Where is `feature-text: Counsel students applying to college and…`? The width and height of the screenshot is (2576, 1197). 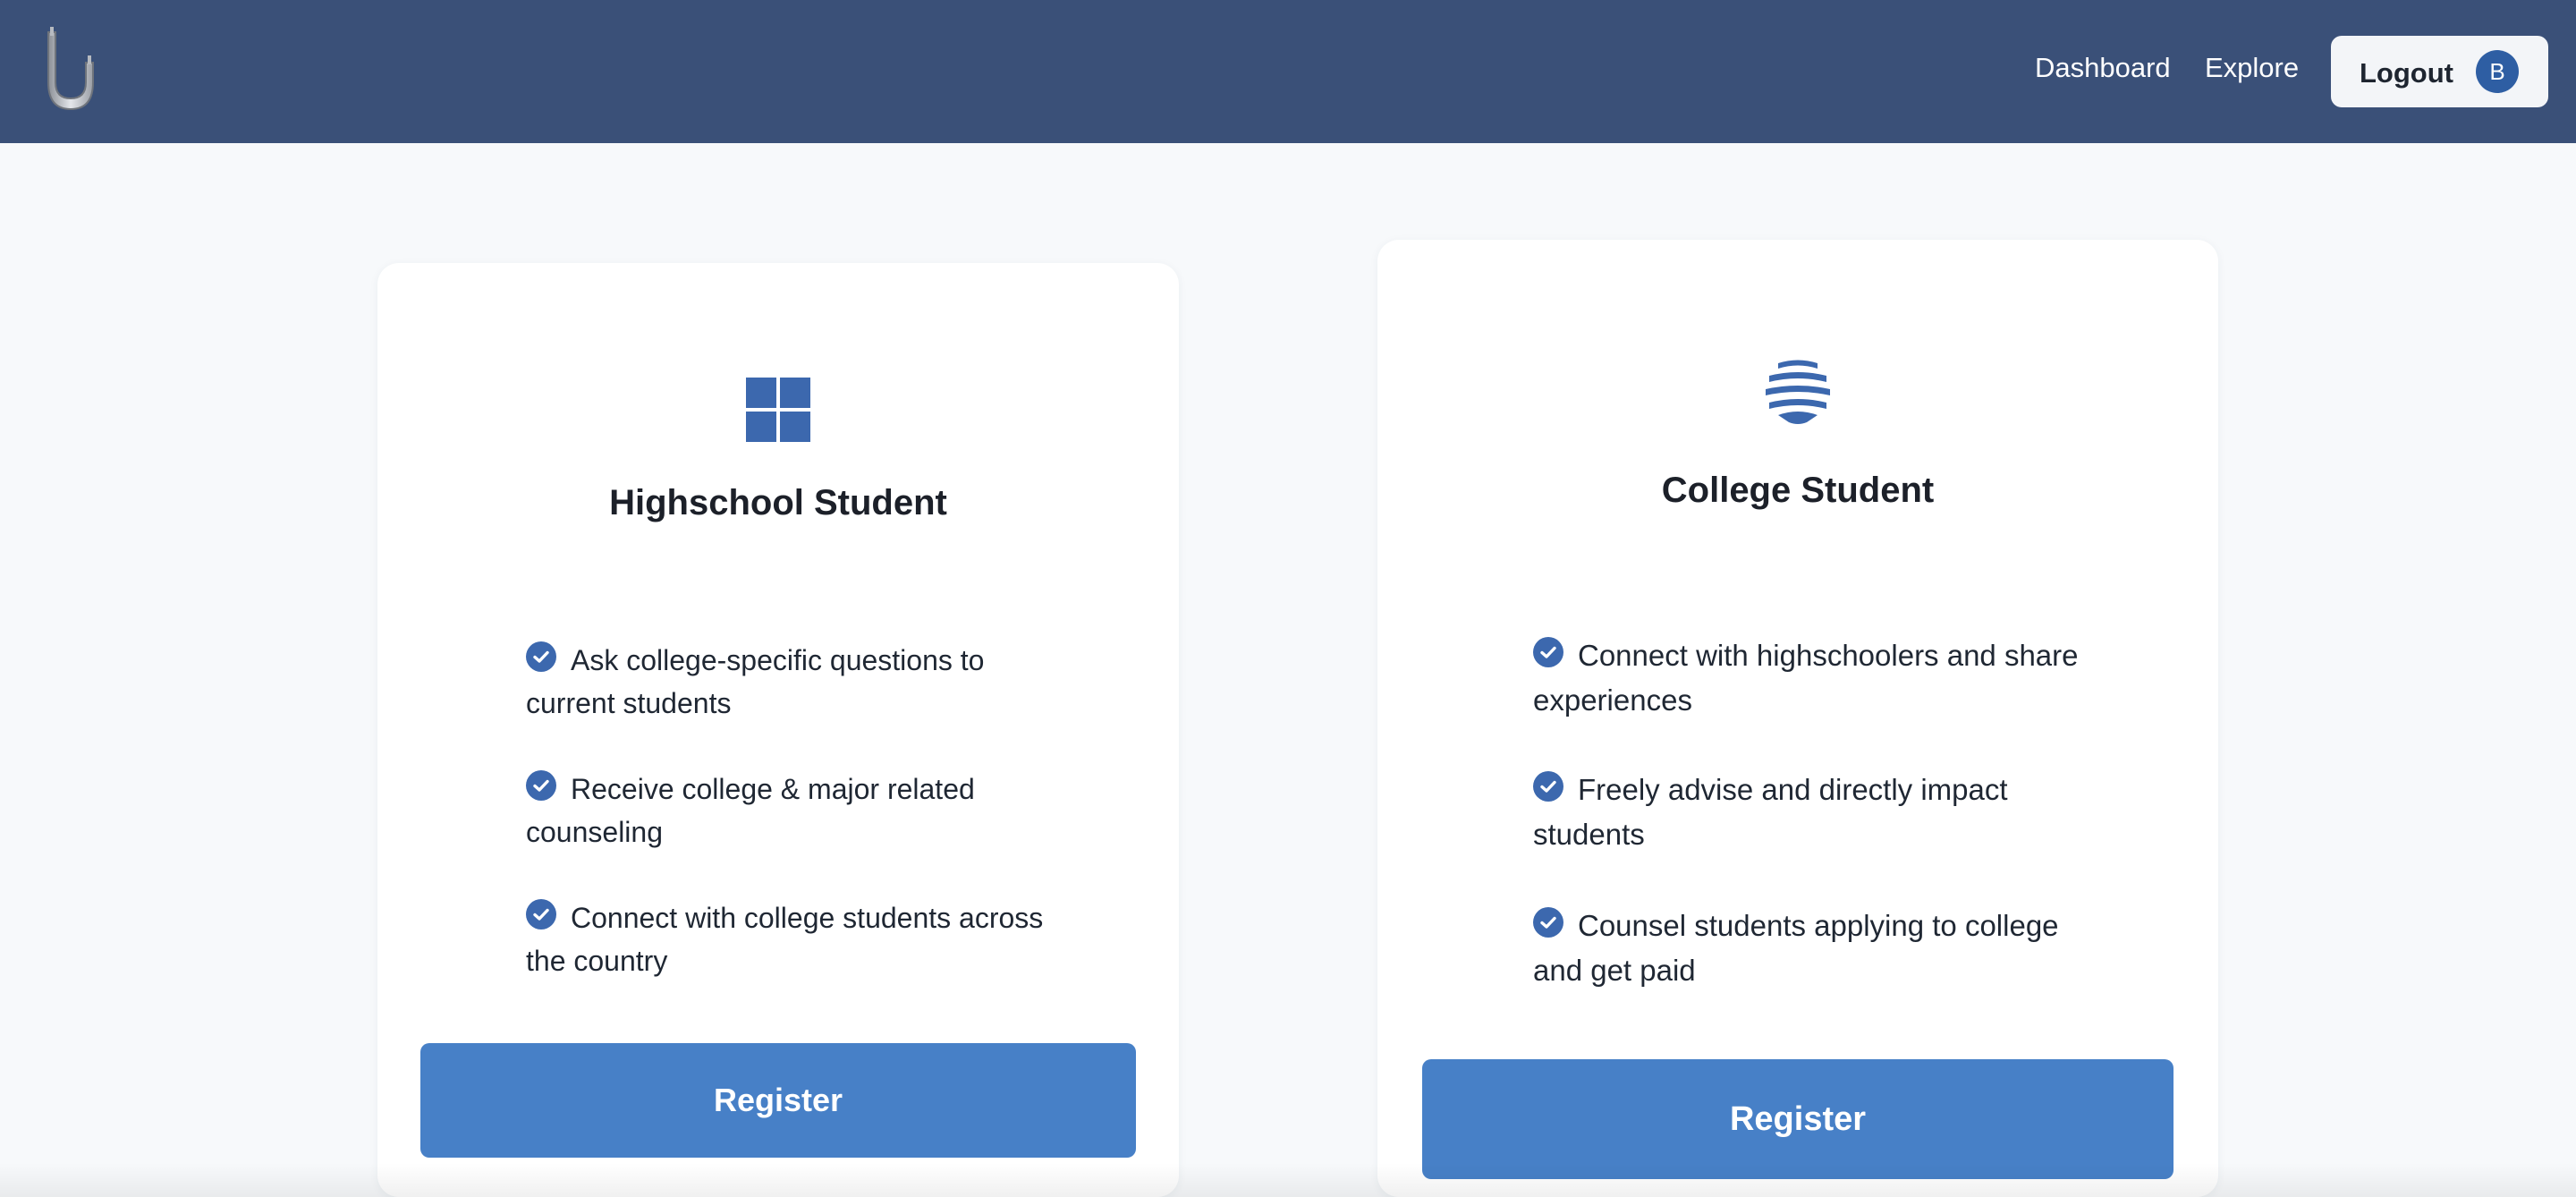 feature-text: Counsel students applying to college and… is located at coordinates (1796, 948).